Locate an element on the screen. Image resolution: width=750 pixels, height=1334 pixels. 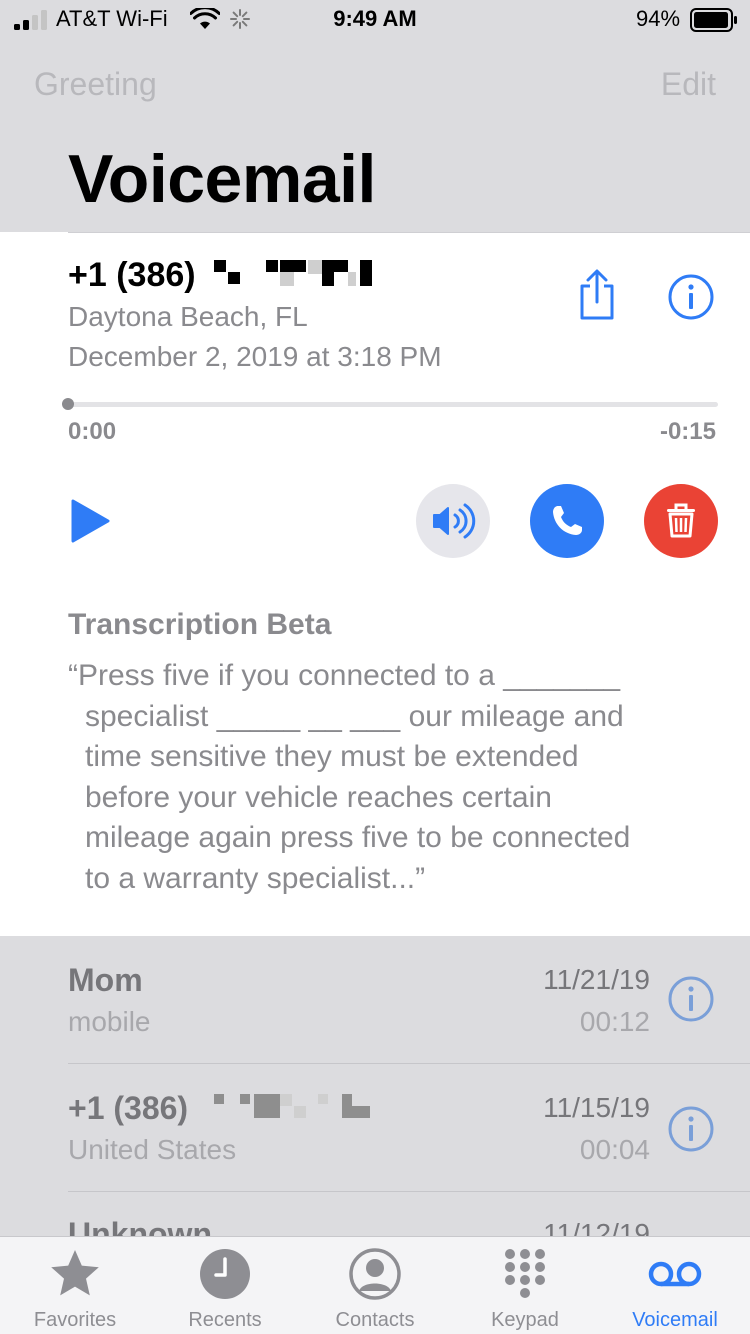
status-bar: AT&T Wi-Fi 9:49 AM 94% is located at coordinates (375, 20).